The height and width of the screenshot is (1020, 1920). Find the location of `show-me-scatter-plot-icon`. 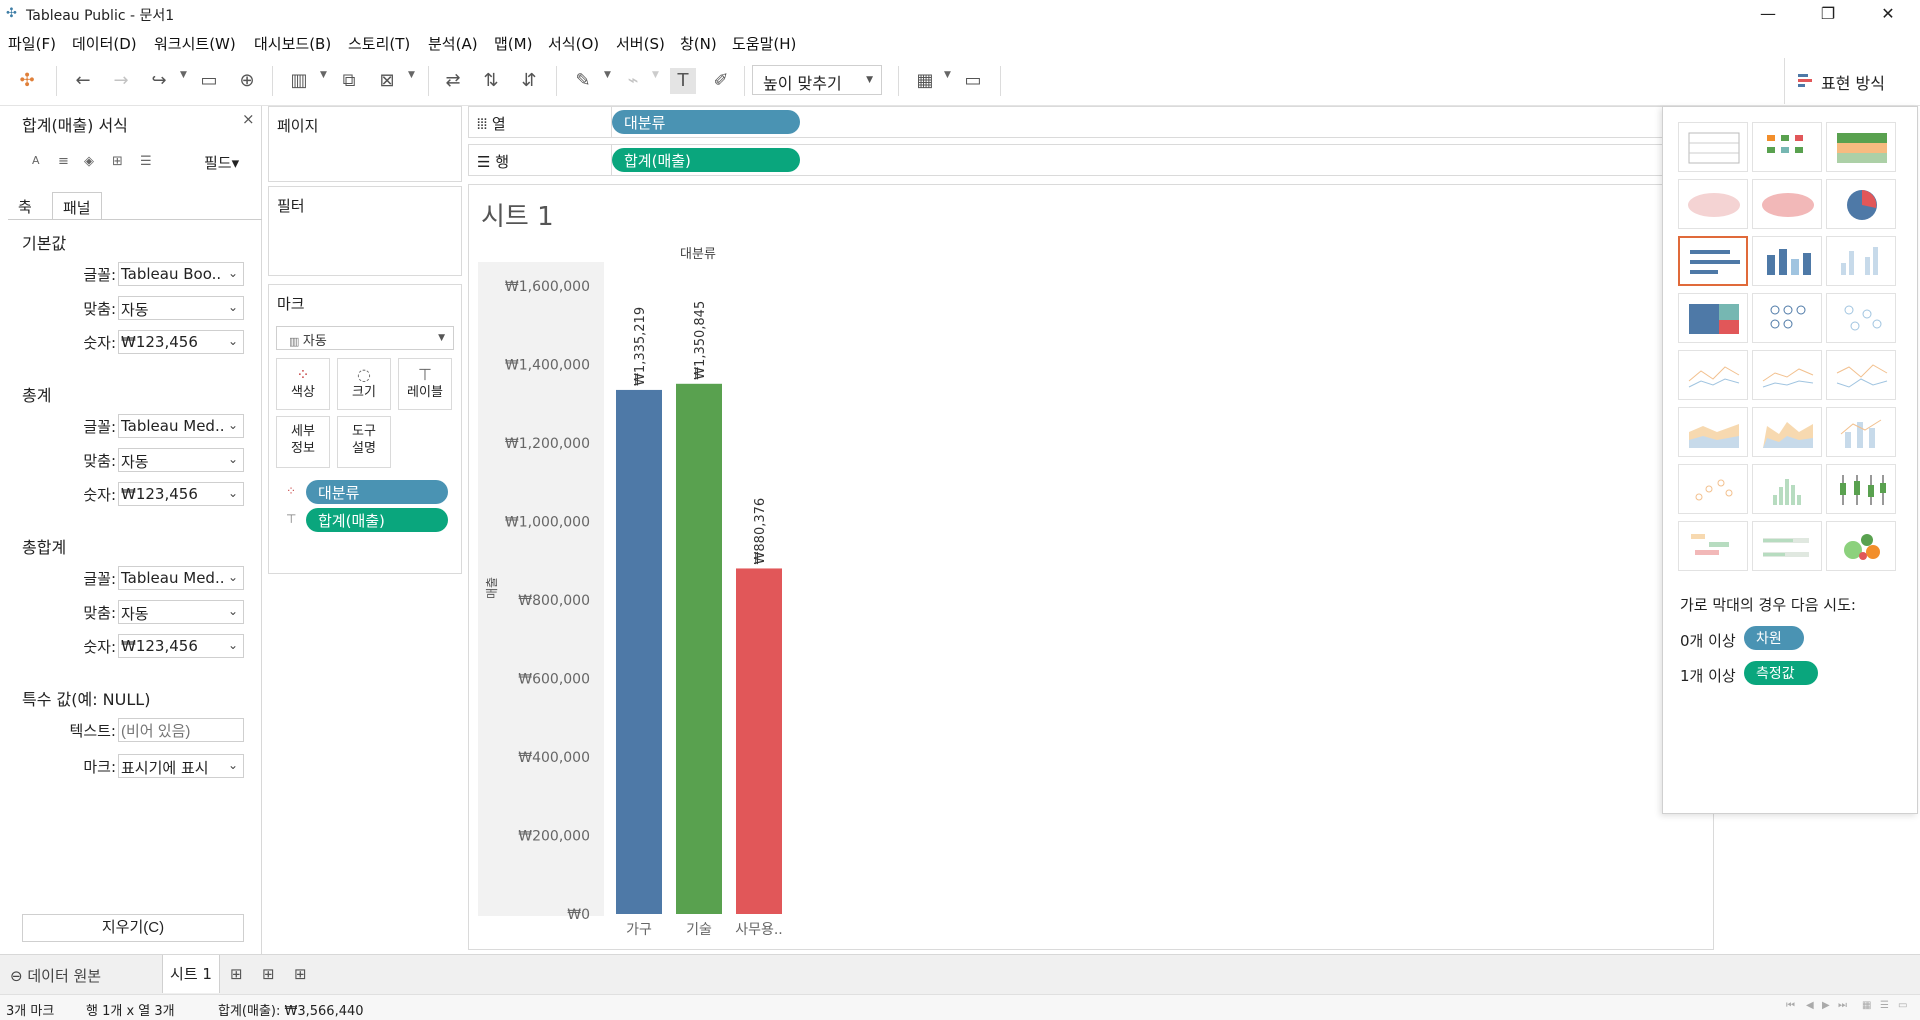

show-me-scatter-plot-icon is located at coordinates (1713, 489).